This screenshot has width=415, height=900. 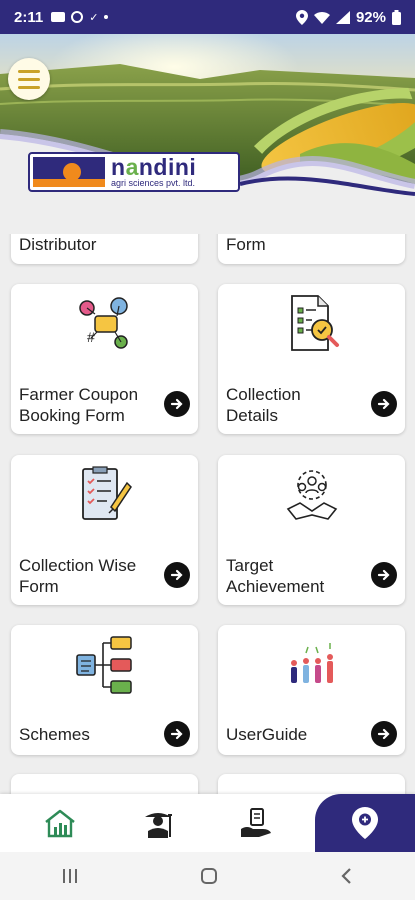 What do you see at coordinates (347, 876) in the screenshot?
I see `back-icon` at bounding box center [347, 876].